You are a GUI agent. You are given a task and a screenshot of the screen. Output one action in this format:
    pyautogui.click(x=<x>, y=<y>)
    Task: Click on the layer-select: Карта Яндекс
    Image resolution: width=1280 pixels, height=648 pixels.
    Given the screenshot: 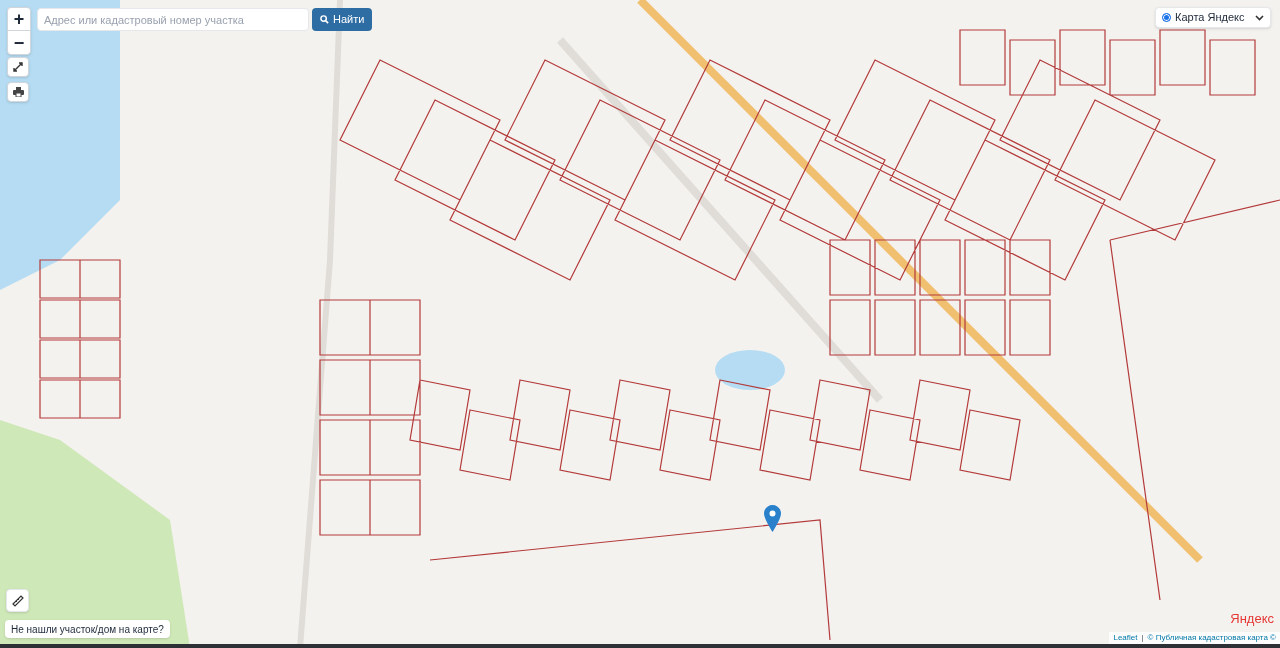 What is the action you would take?
    pyautogui.click(x=1213, y=17)
    